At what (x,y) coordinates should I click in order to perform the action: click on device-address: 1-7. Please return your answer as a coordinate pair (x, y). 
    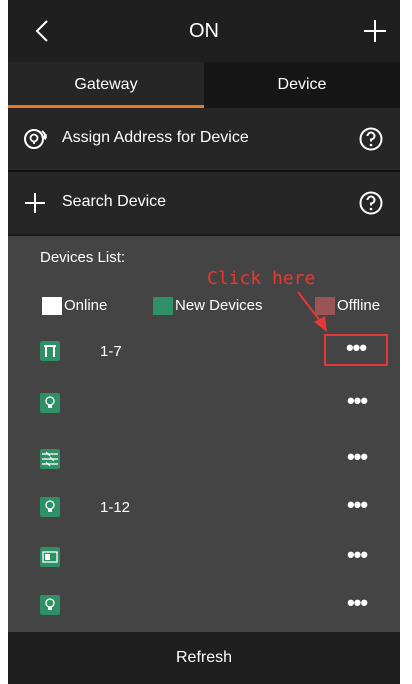
    Looking at the image, I should click on (111, 351).